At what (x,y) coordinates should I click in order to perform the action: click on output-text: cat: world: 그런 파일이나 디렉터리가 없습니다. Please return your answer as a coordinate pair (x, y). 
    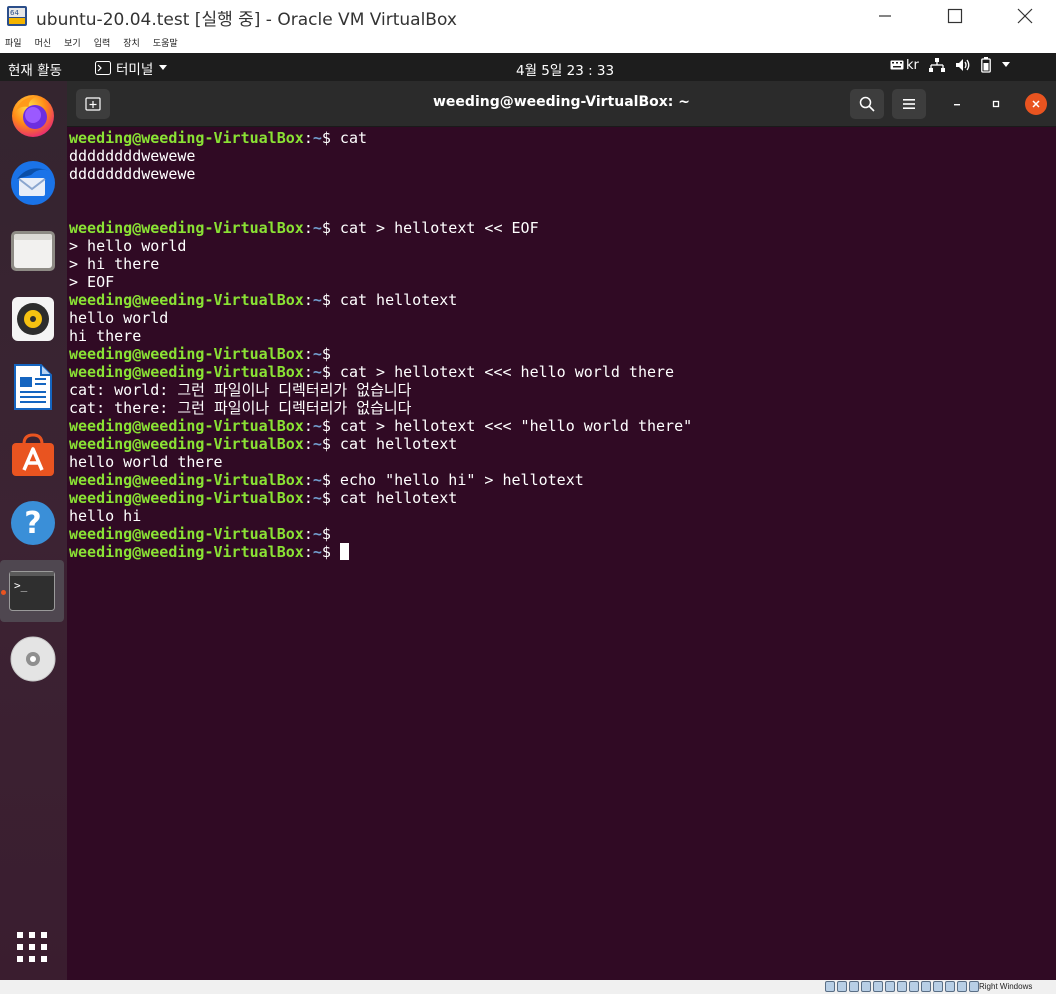
    Looking at the image, I should click on (240, 390).